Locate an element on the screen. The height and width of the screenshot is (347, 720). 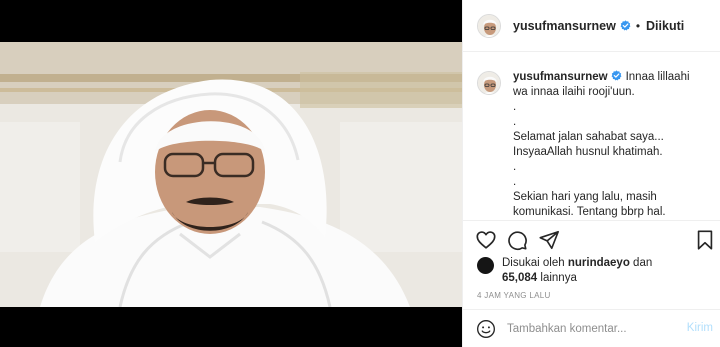
follow-status-button: Diikuti is located at coordinates (665, 26).